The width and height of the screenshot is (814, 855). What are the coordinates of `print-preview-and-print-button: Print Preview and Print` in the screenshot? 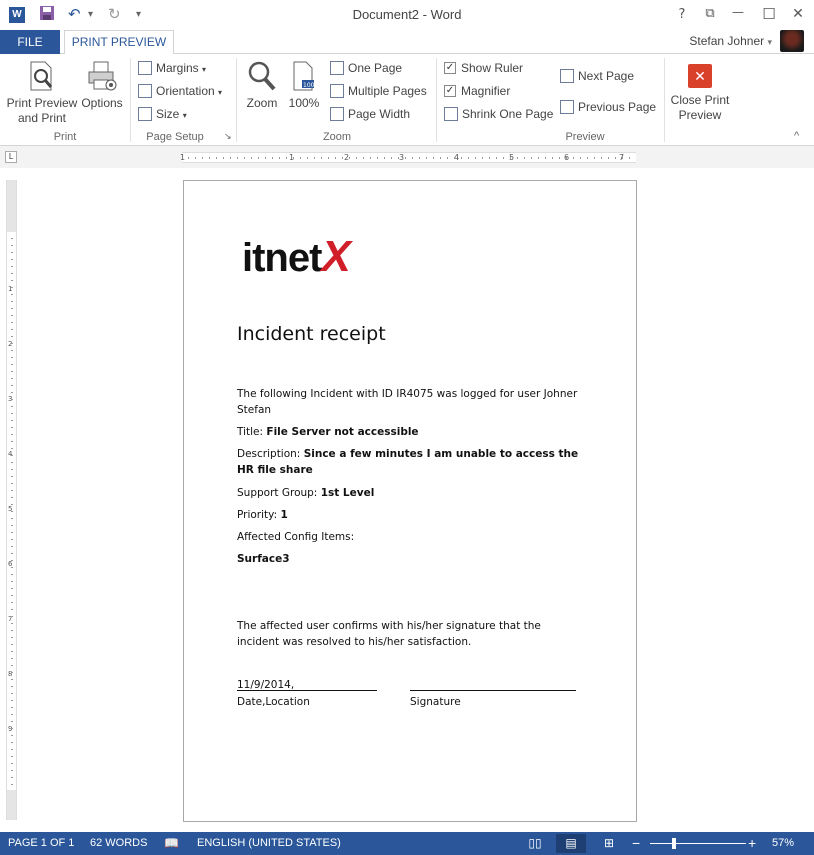 It's located at (42, 93).